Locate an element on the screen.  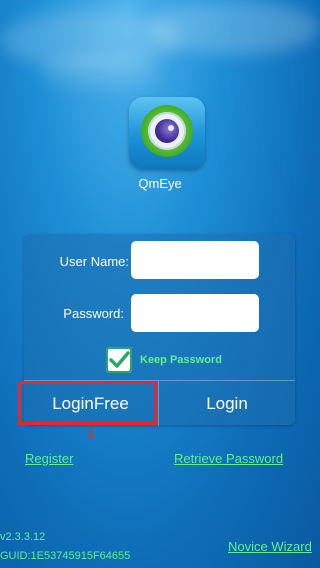
app-logo-icon is located at coordinates (167, 133).